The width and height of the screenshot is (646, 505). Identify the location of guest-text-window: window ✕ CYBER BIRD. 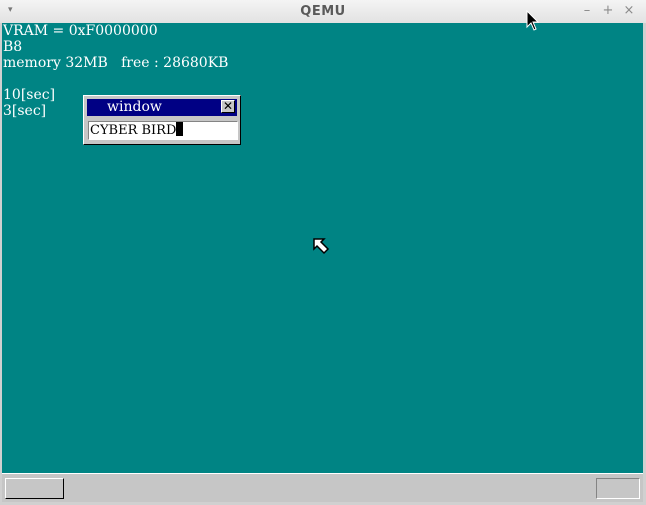
(162, 120).